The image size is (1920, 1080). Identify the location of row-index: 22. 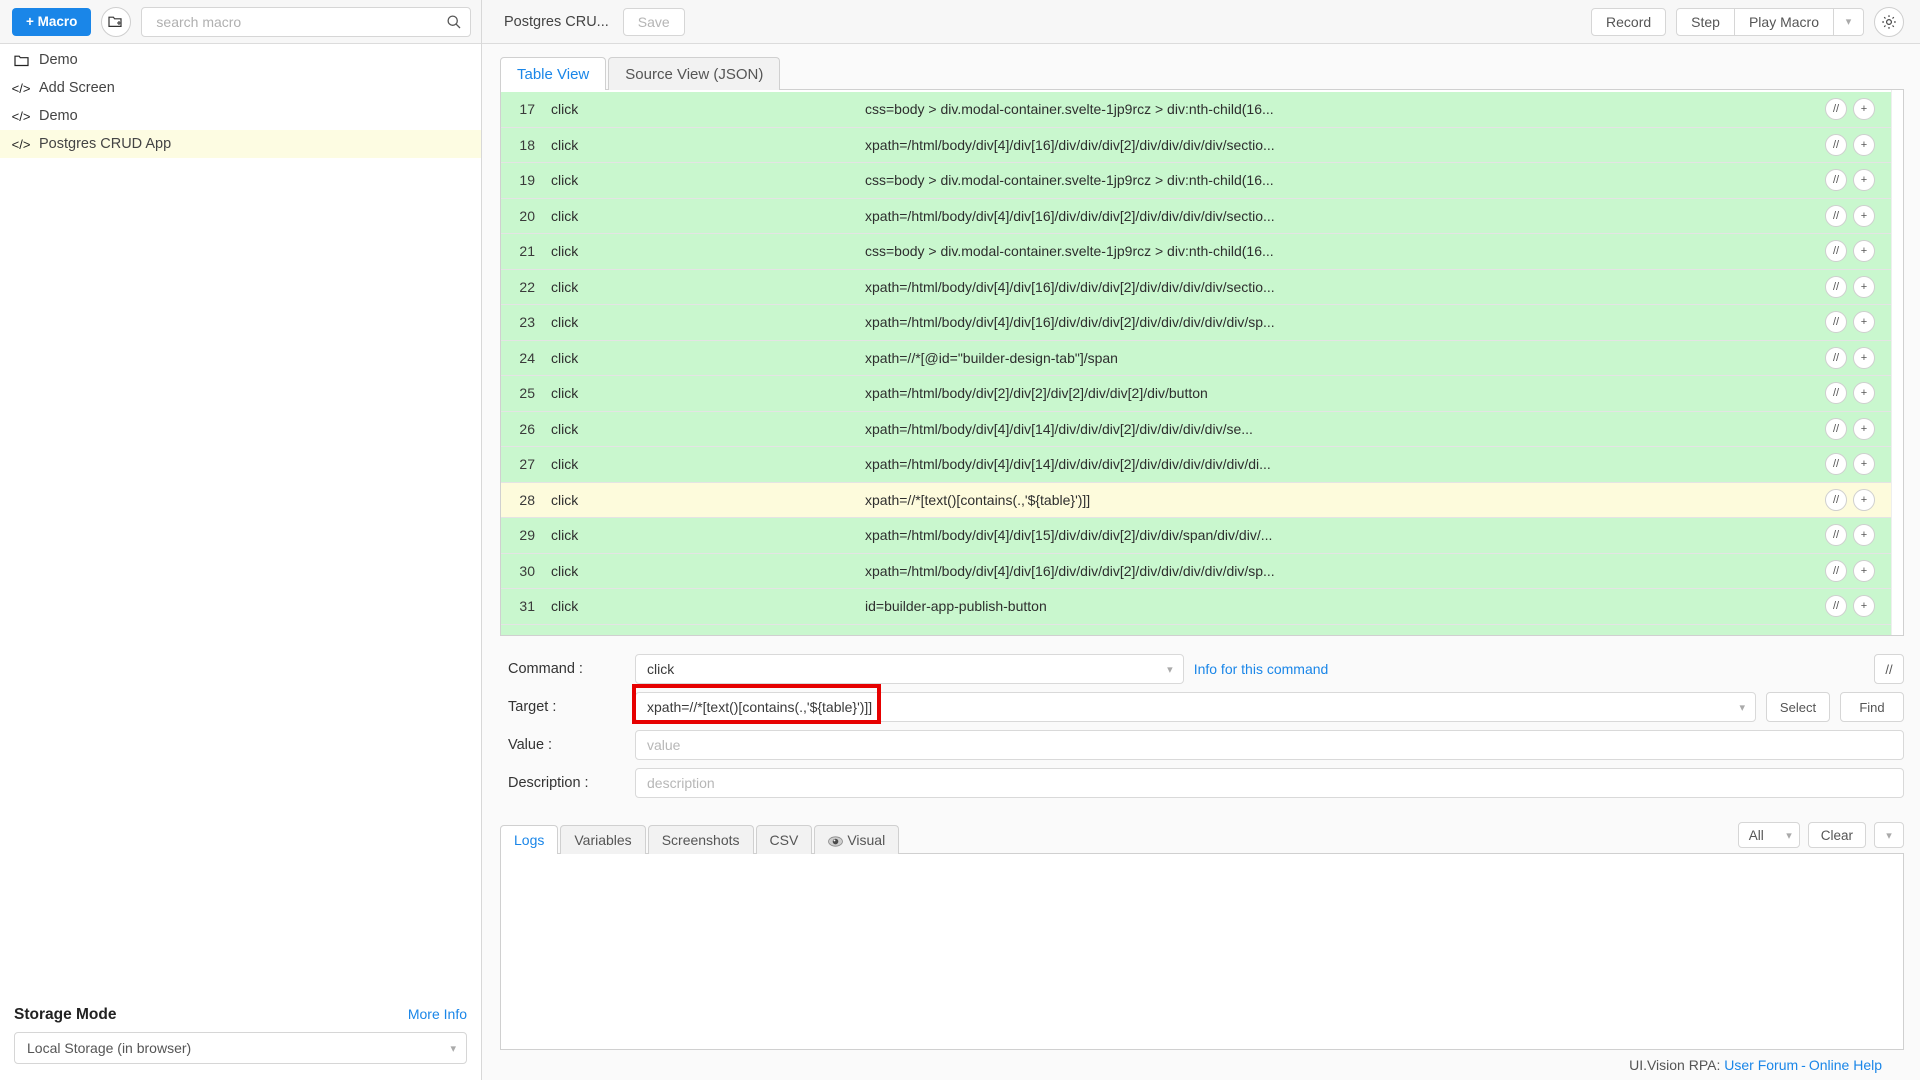
(527, 286).